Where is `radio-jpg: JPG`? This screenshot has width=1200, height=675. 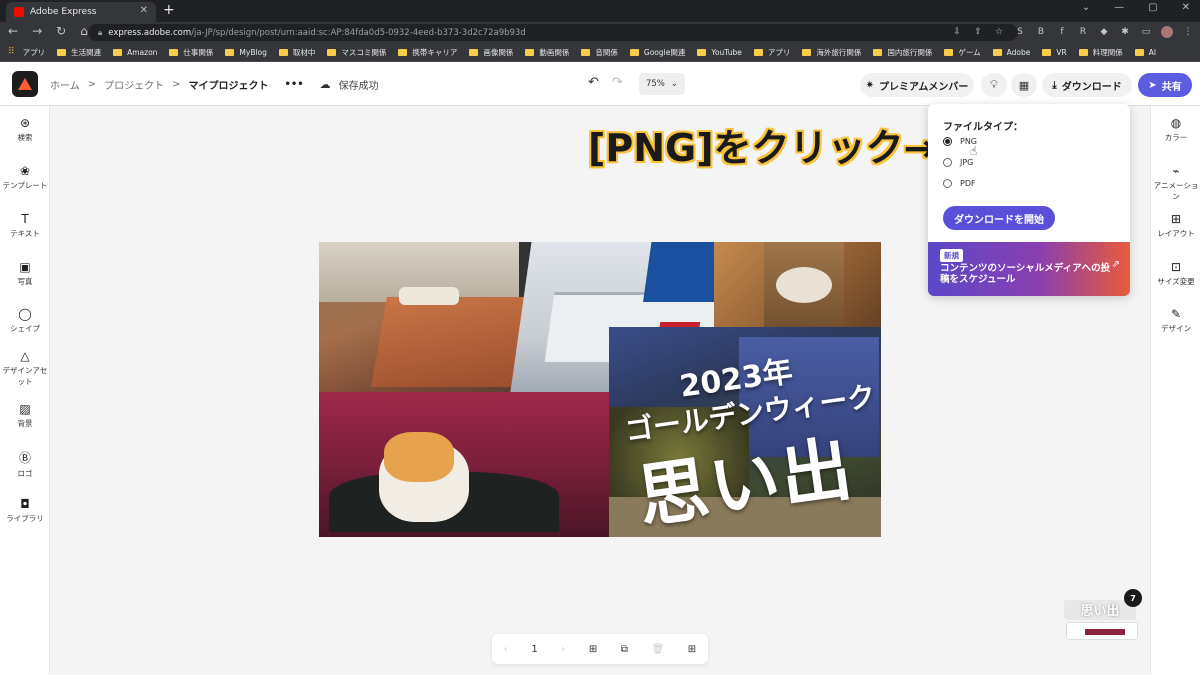 radio-jpg: JPG is located at coordinates (958, 162).